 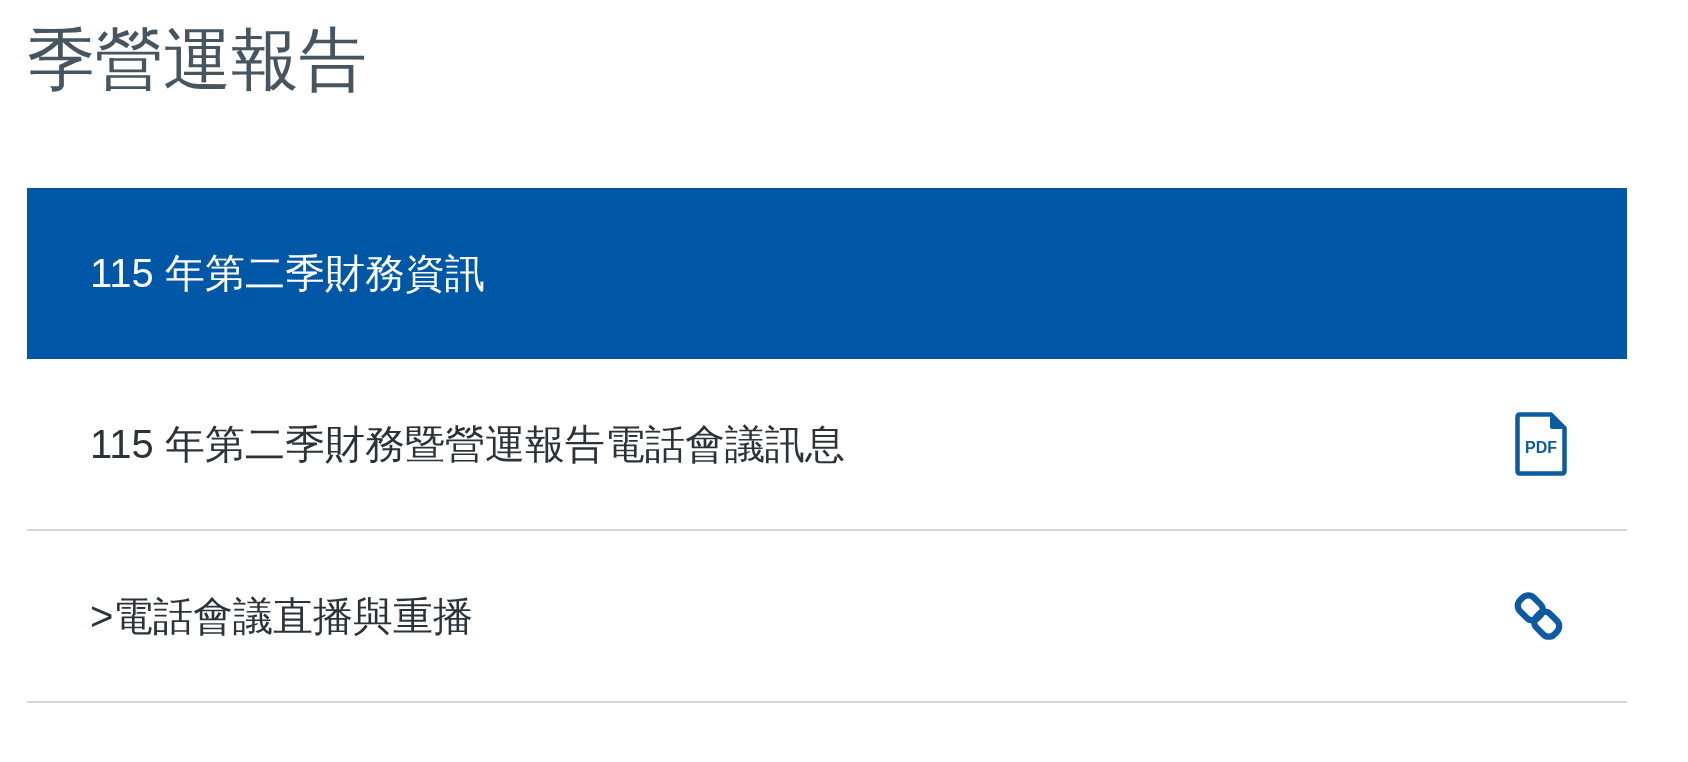 What do you see at coordinates (197, 59) in the screenshot?
I see `page-title: 季營運報告` at bounding box center [197, 59].